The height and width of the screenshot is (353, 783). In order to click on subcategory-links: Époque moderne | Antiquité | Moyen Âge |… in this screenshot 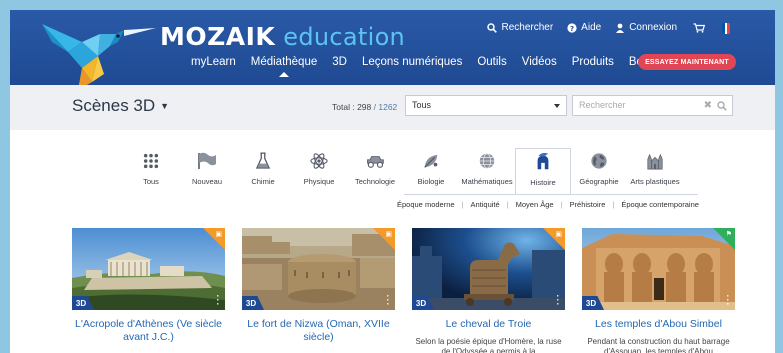, I will do `click(548, 204)`.